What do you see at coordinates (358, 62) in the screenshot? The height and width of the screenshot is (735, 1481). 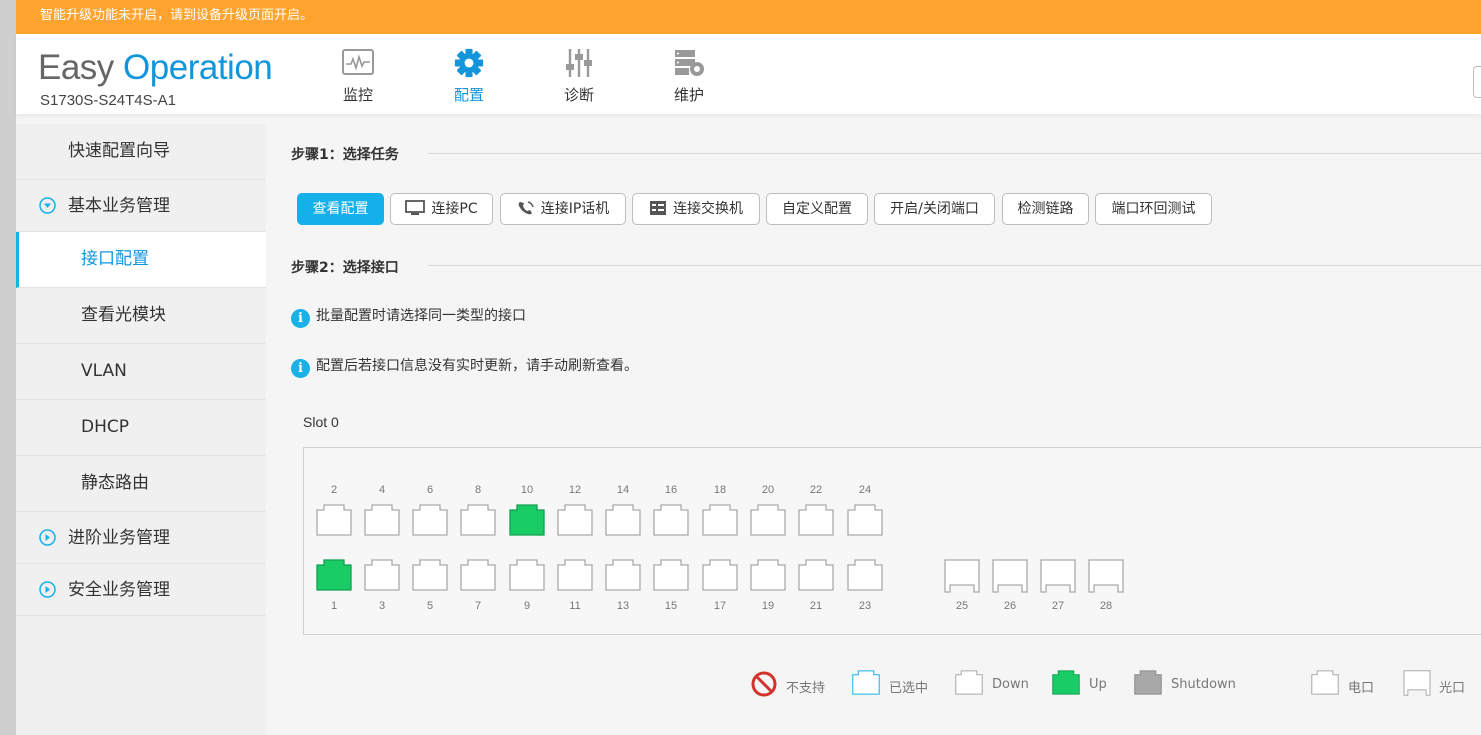 I see `monitor-icon` at bounding box center [358, 62].